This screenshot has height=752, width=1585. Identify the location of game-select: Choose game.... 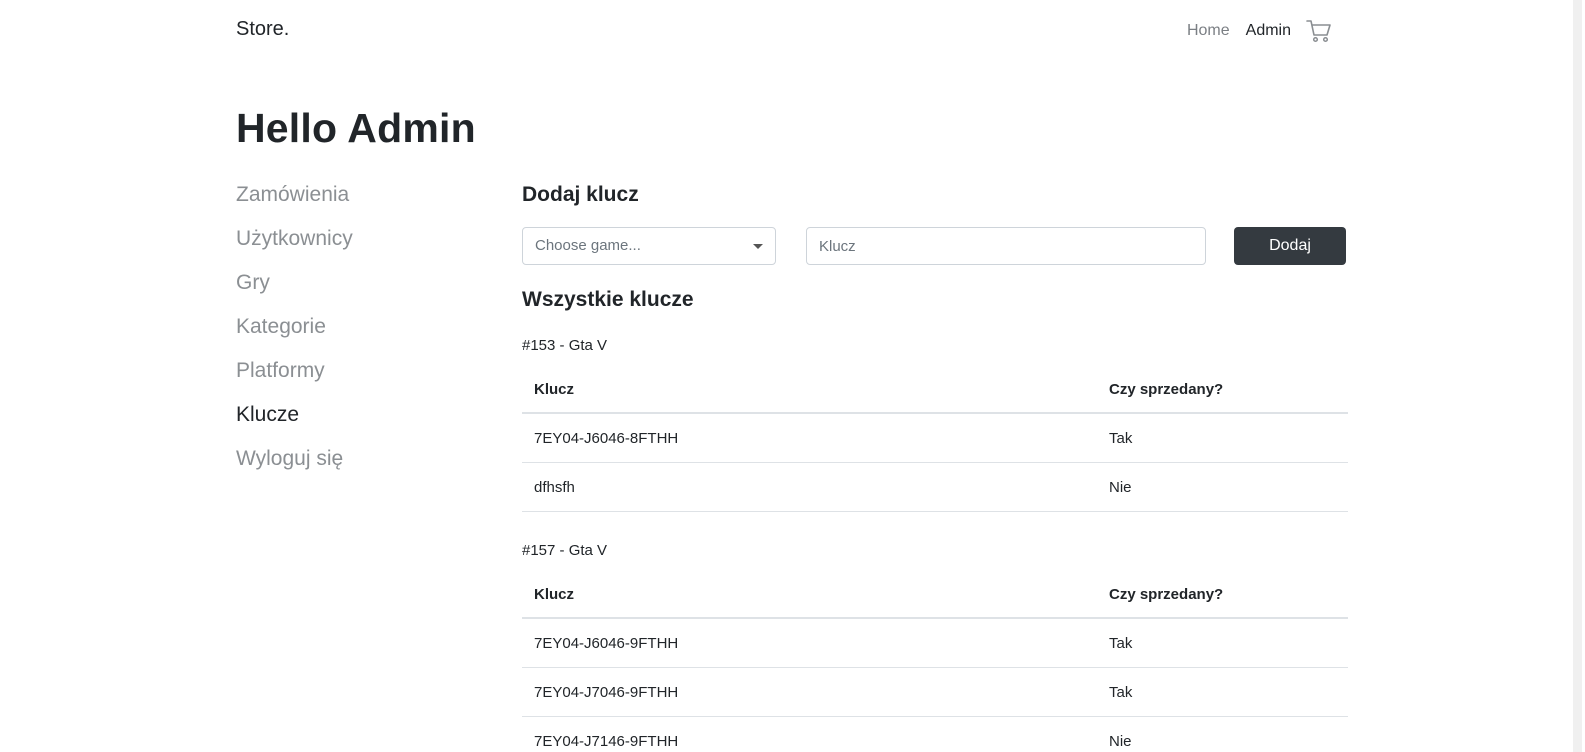
(649, 246).